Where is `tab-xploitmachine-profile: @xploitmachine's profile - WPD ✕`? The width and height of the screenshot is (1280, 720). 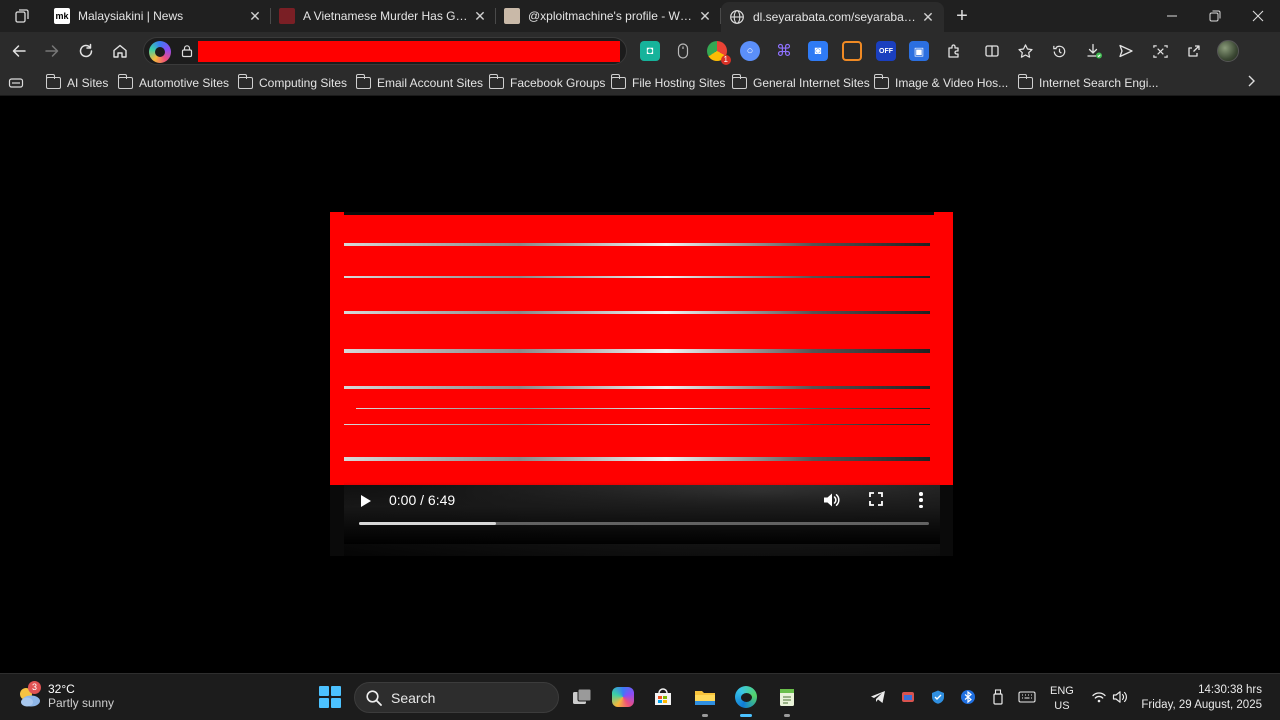
tab-xploitmachine-profile: @xploitmachine's profile - WPD ✕ is located at coordinates (608, 16).